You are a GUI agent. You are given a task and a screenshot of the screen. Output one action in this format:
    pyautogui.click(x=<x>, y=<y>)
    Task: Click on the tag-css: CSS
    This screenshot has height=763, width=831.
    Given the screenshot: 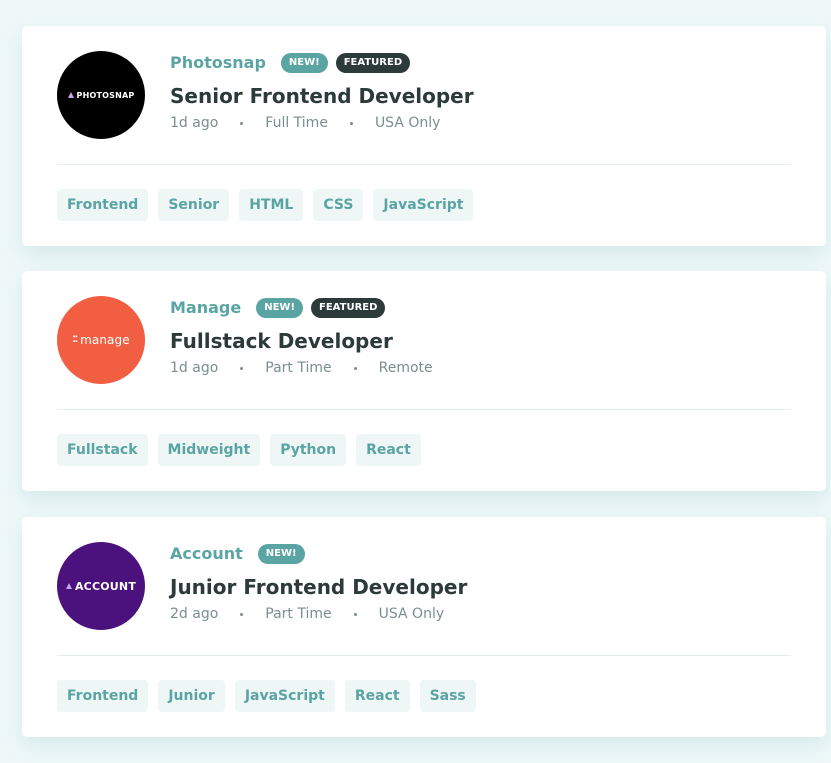 What is the action you would take?
    pyautogui.click(x=338, y=205)
    